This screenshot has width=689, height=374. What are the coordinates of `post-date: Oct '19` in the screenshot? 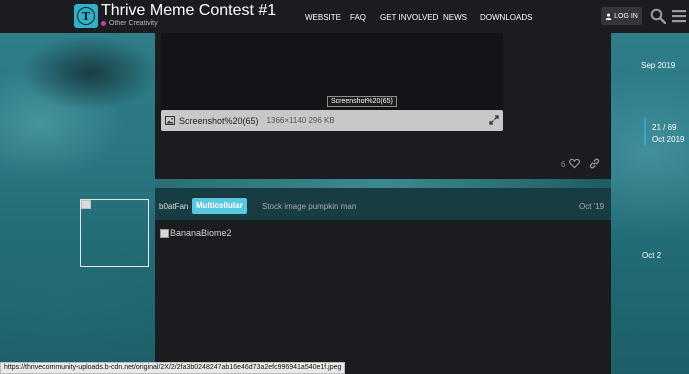 It's located at (591, 206).